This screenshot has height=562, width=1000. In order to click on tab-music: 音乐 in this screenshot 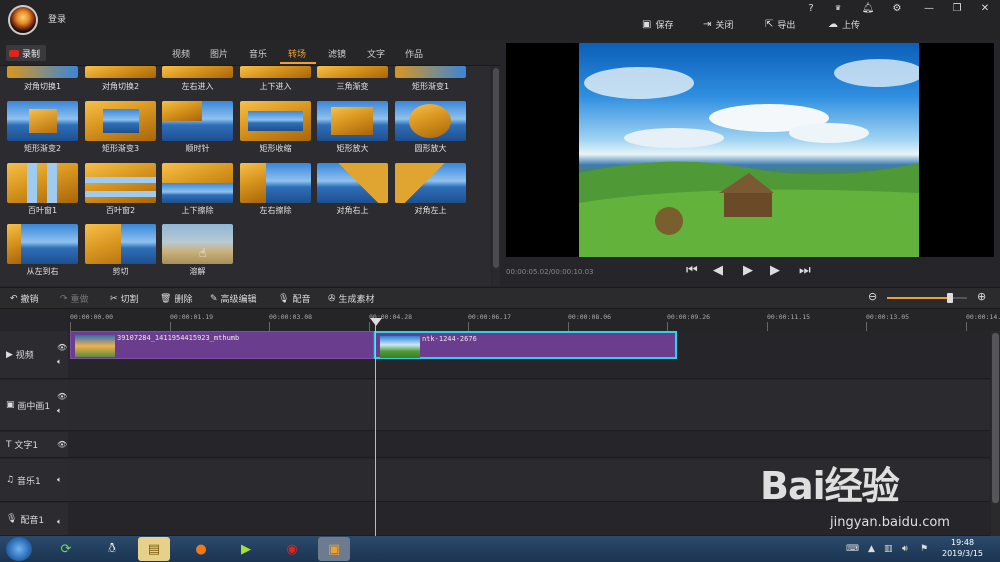, I will do `click(258, 53)`.